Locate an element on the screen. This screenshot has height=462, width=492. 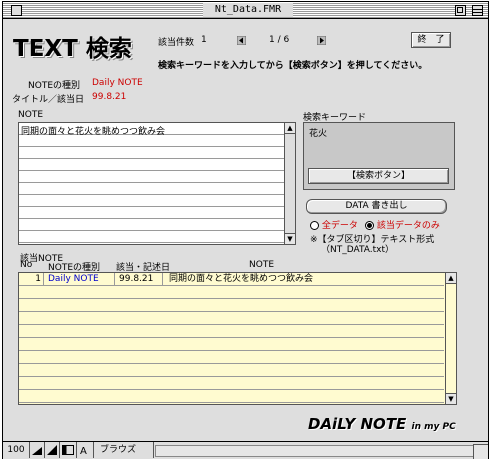
table-row: 1 Daily NOTE 99.8.21 同期の面々と花火を眺めつつ飲み会 is located at coordinates (231, 279).